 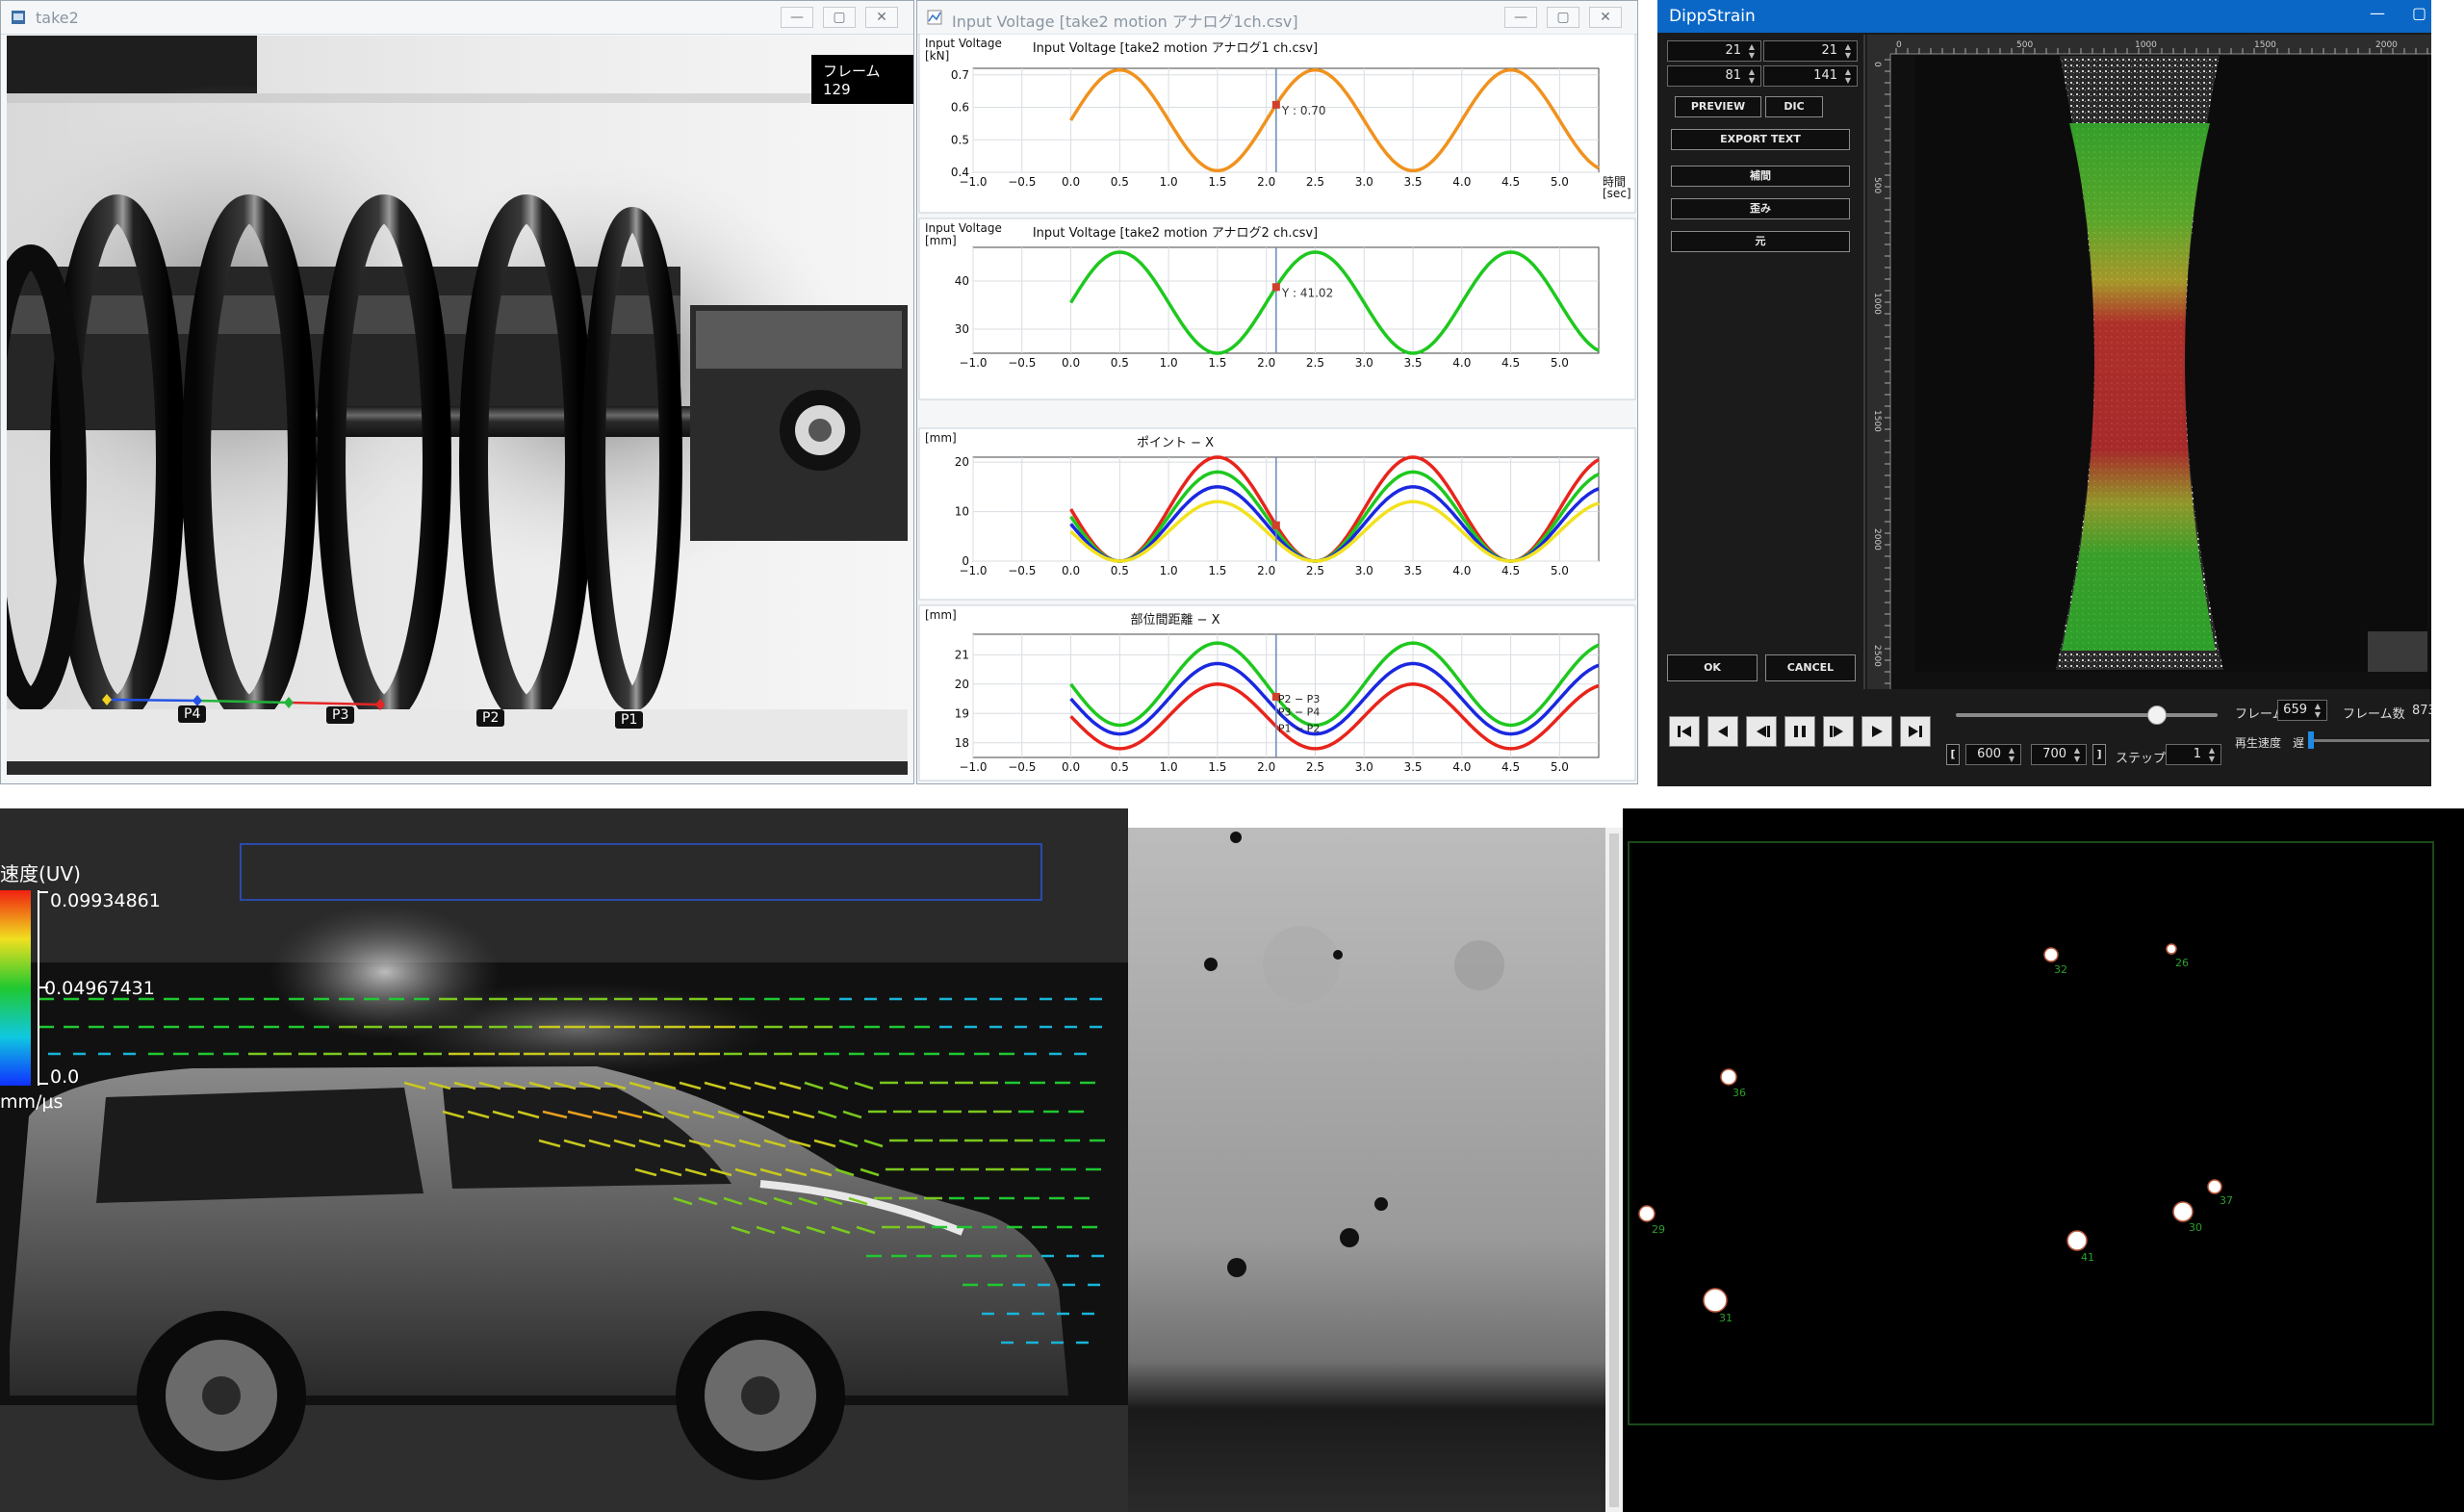 I want to click on frame-count-label: フレーム数, so click(x=2374, y=714).